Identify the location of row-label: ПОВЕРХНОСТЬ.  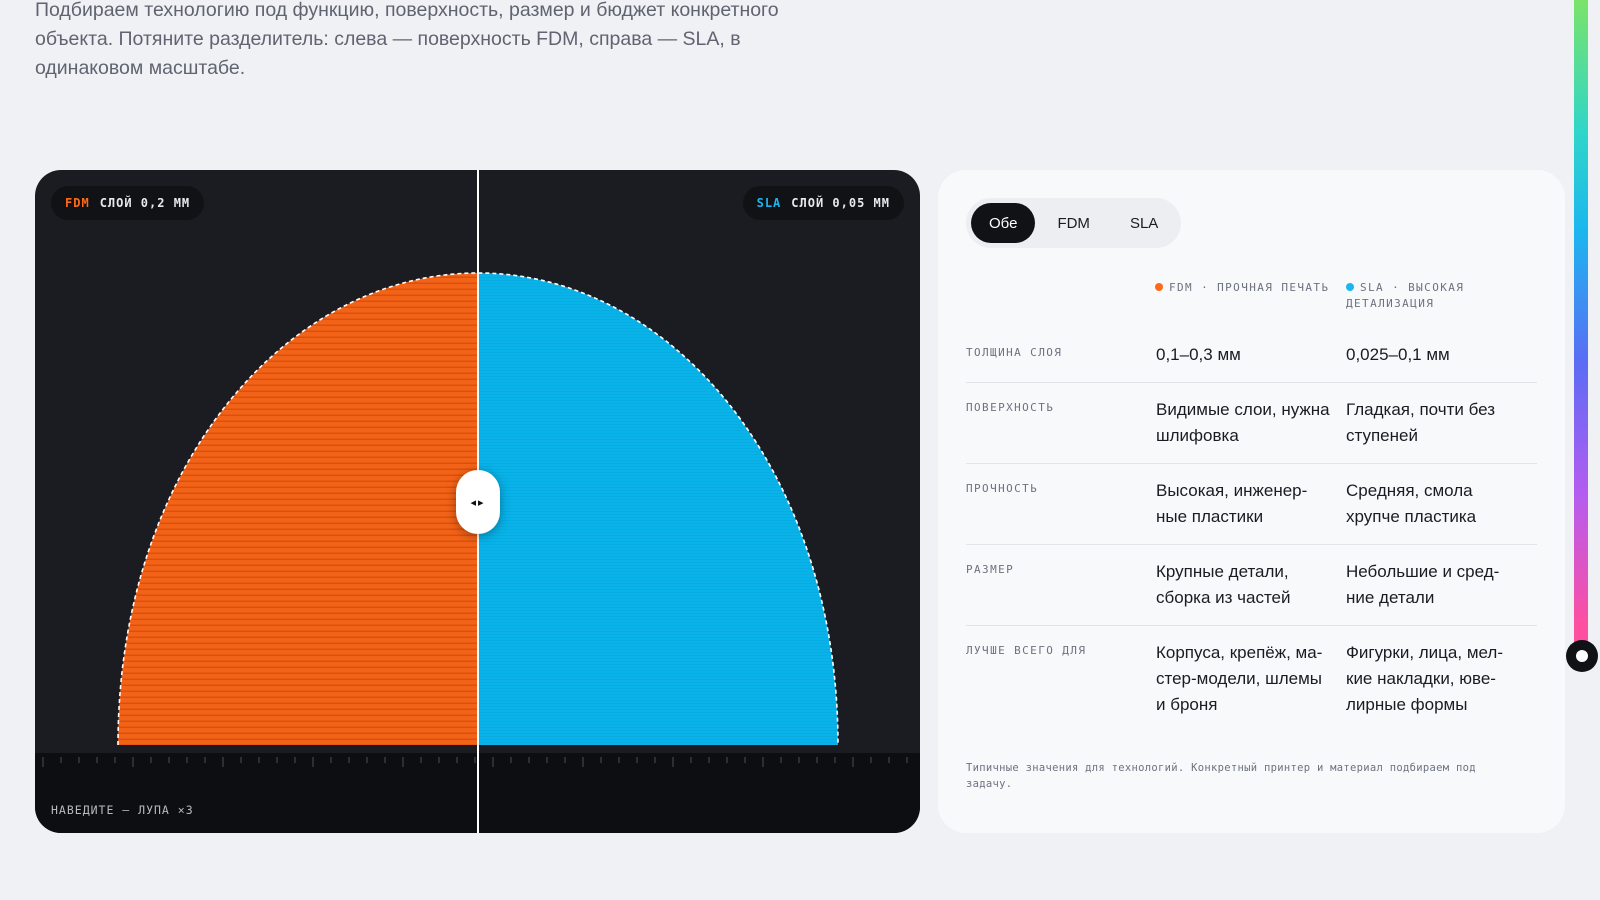
(1010, 407).